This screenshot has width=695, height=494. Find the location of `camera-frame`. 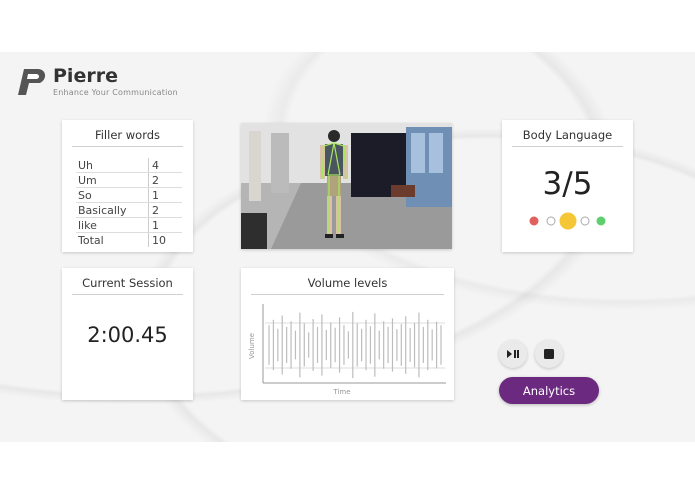

camera-frame is located at coordinates (346, 186).